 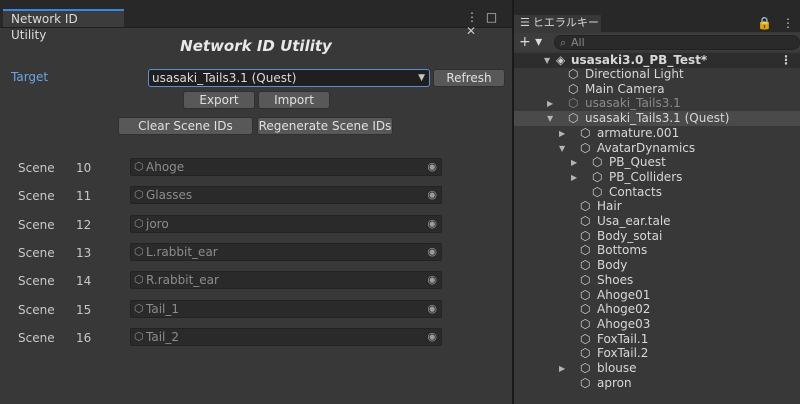 What do you see at coordinates (657, 119) in the screenshot?
I see `hierarchy-item: ▼ ⬡ usasaki_Tails3.1 (Quest)` at bounding box center [657, 119].